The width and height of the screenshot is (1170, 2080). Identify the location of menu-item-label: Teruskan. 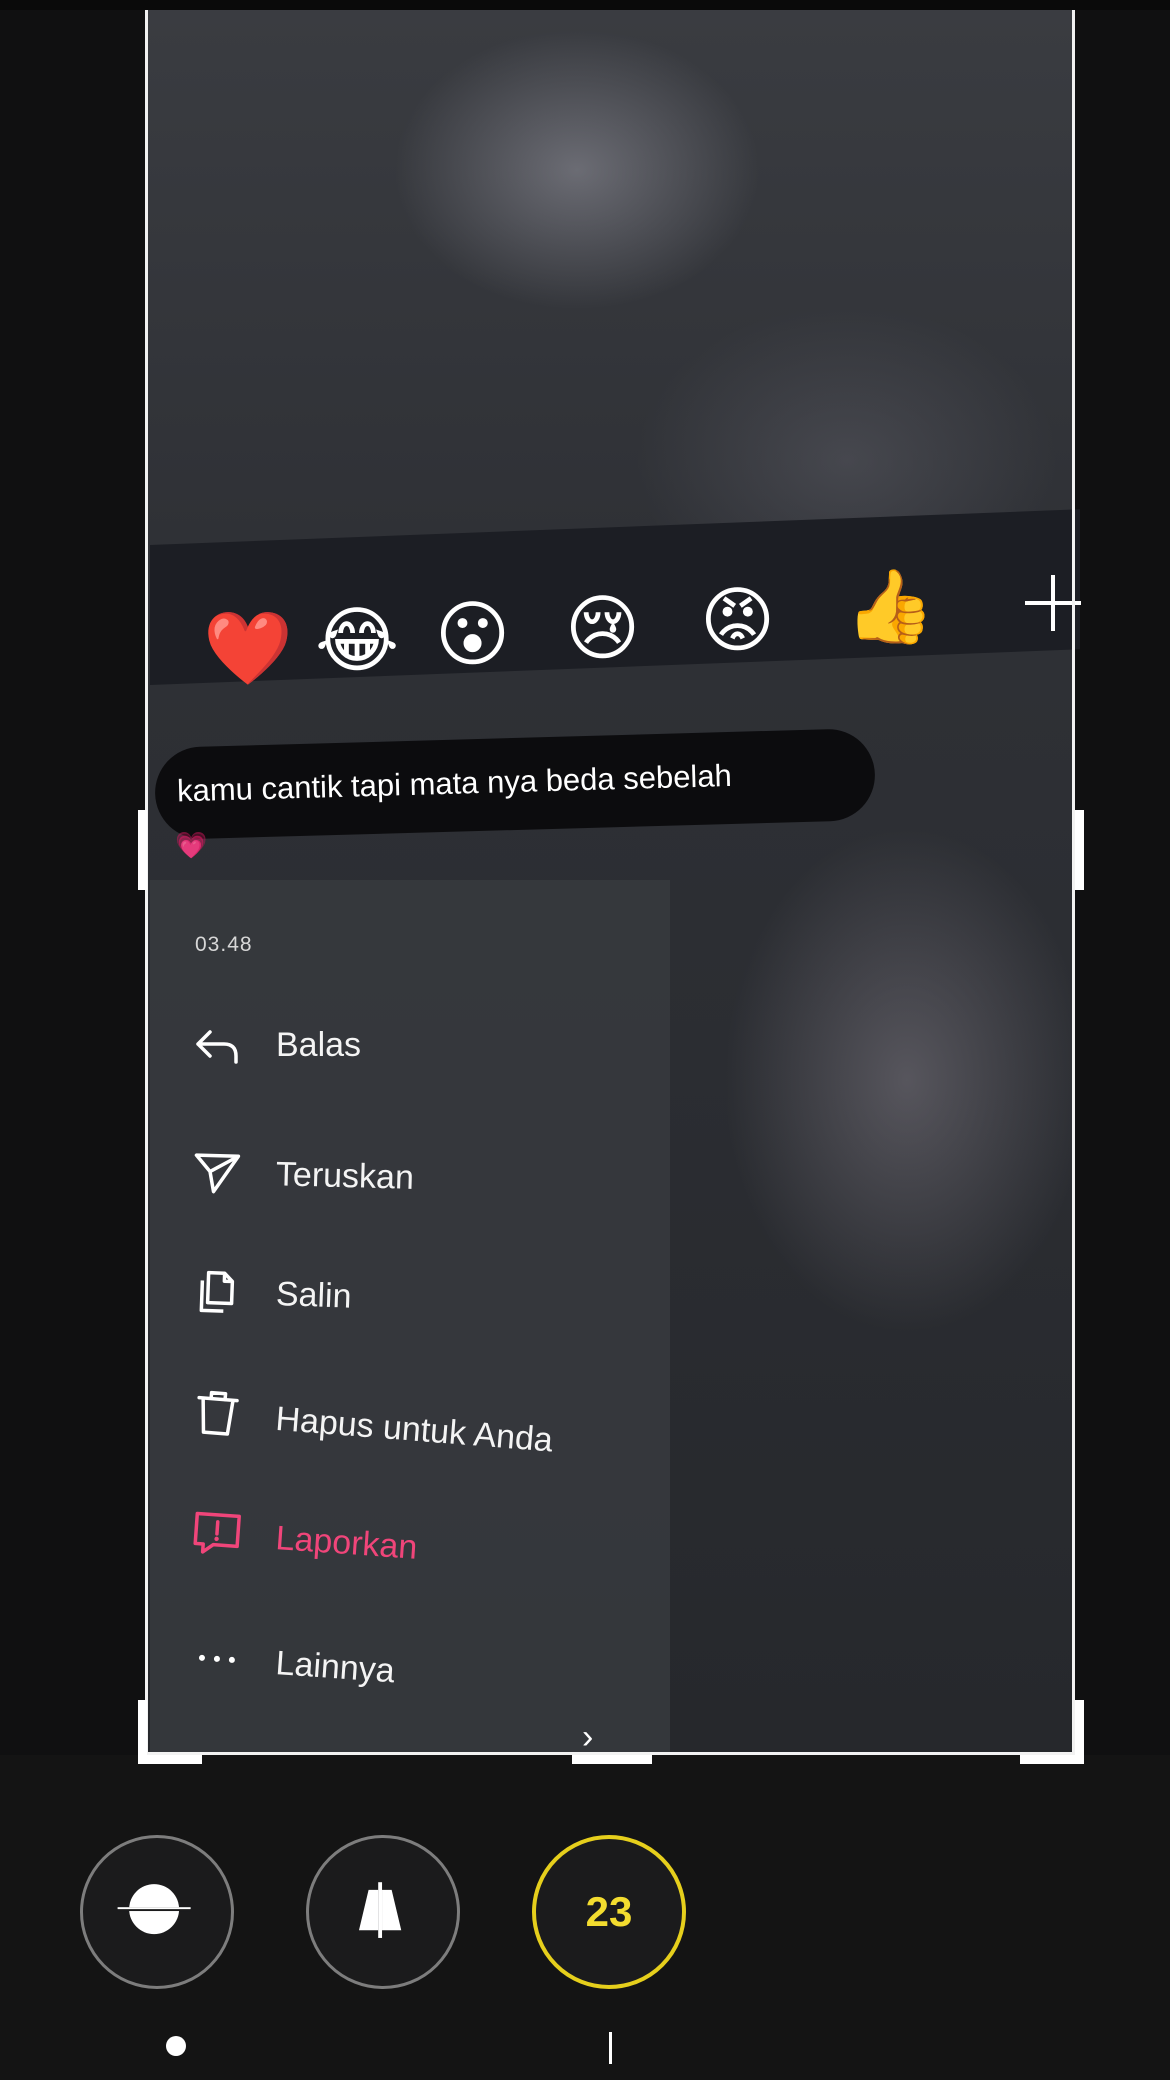
(345, 1175).